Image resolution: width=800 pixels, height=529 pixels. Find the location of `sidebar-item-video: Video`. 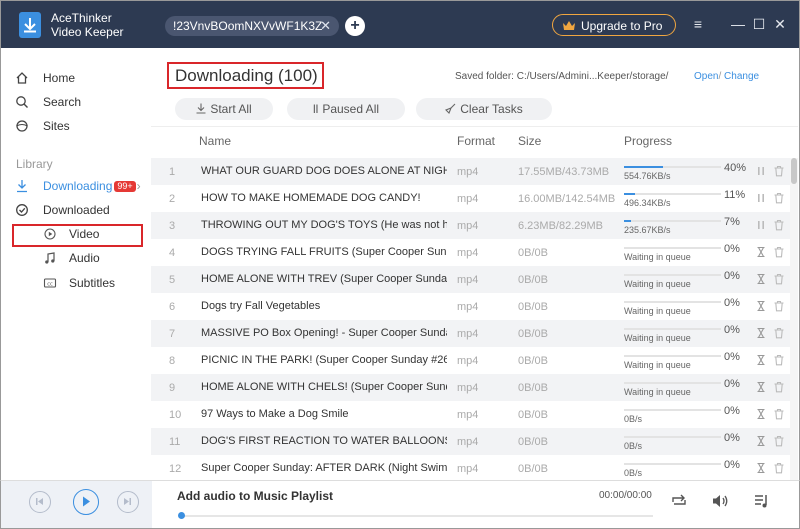

sidebar-item-video: Video is located at coordinates (76, 234).